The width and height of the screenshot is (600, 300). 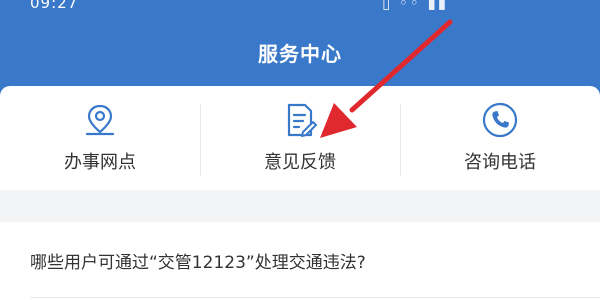 What do you see at coordinates (300, 54) in the screenshot?
I see `page-title: 服务中心` at bounding box center [300, 54].